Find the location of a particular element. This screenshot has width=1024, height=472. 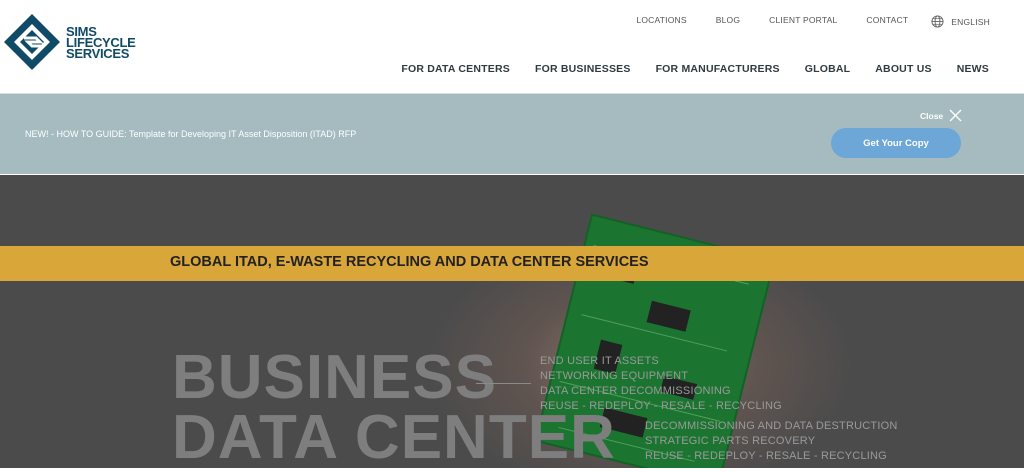

utility-link-blog: BLOG is located at coordinates (728, 21).